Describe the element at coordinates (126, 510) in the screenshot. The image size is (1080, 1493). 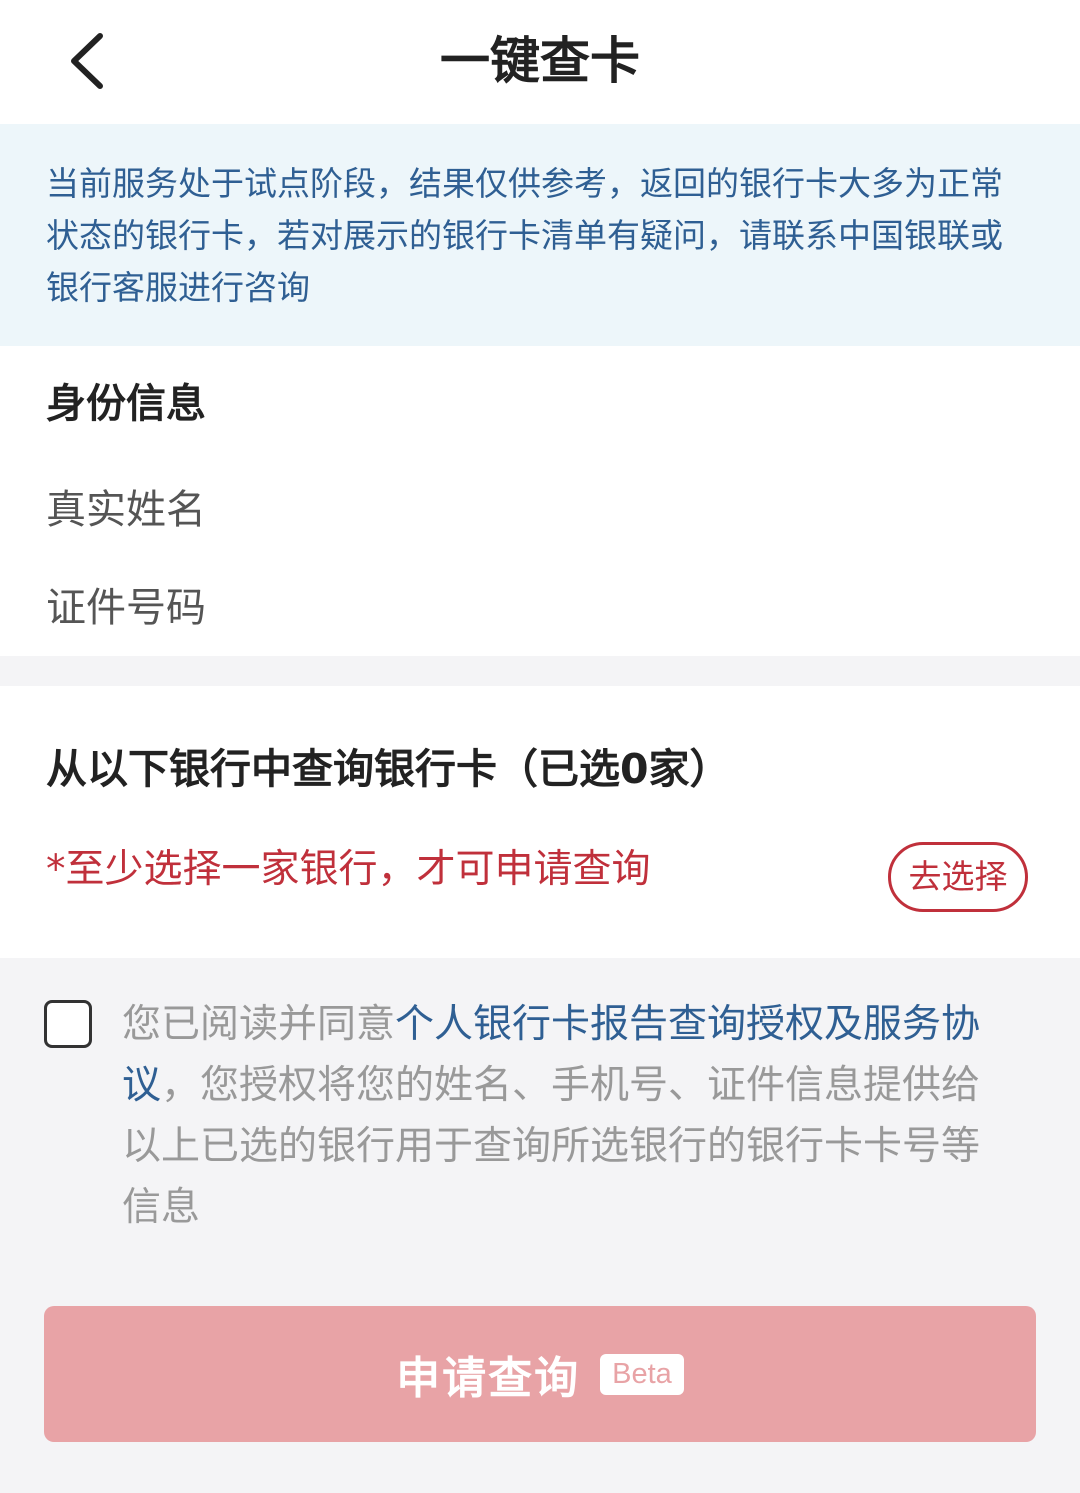
I see `name-label: 真实姓名` at that location.